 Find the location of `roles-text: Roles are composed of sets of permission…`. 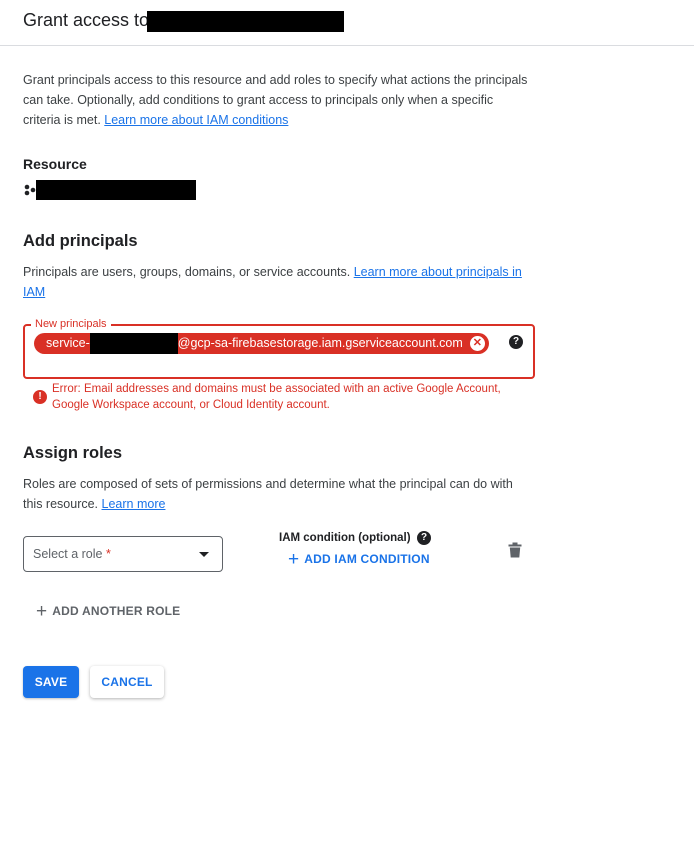

roles-text: Roles are composed of sets of permission… is located at coordinates (268, 494).